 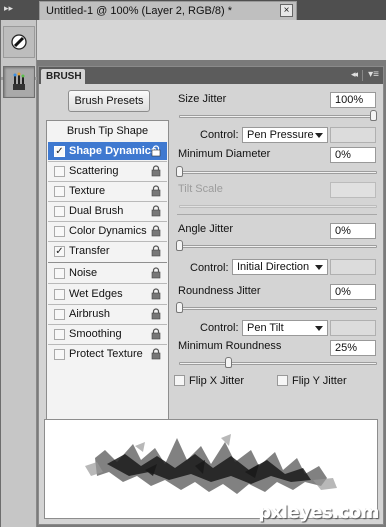 I want to click on tilt-scale-label: Tilt Scale, so click(x=200, y=189).